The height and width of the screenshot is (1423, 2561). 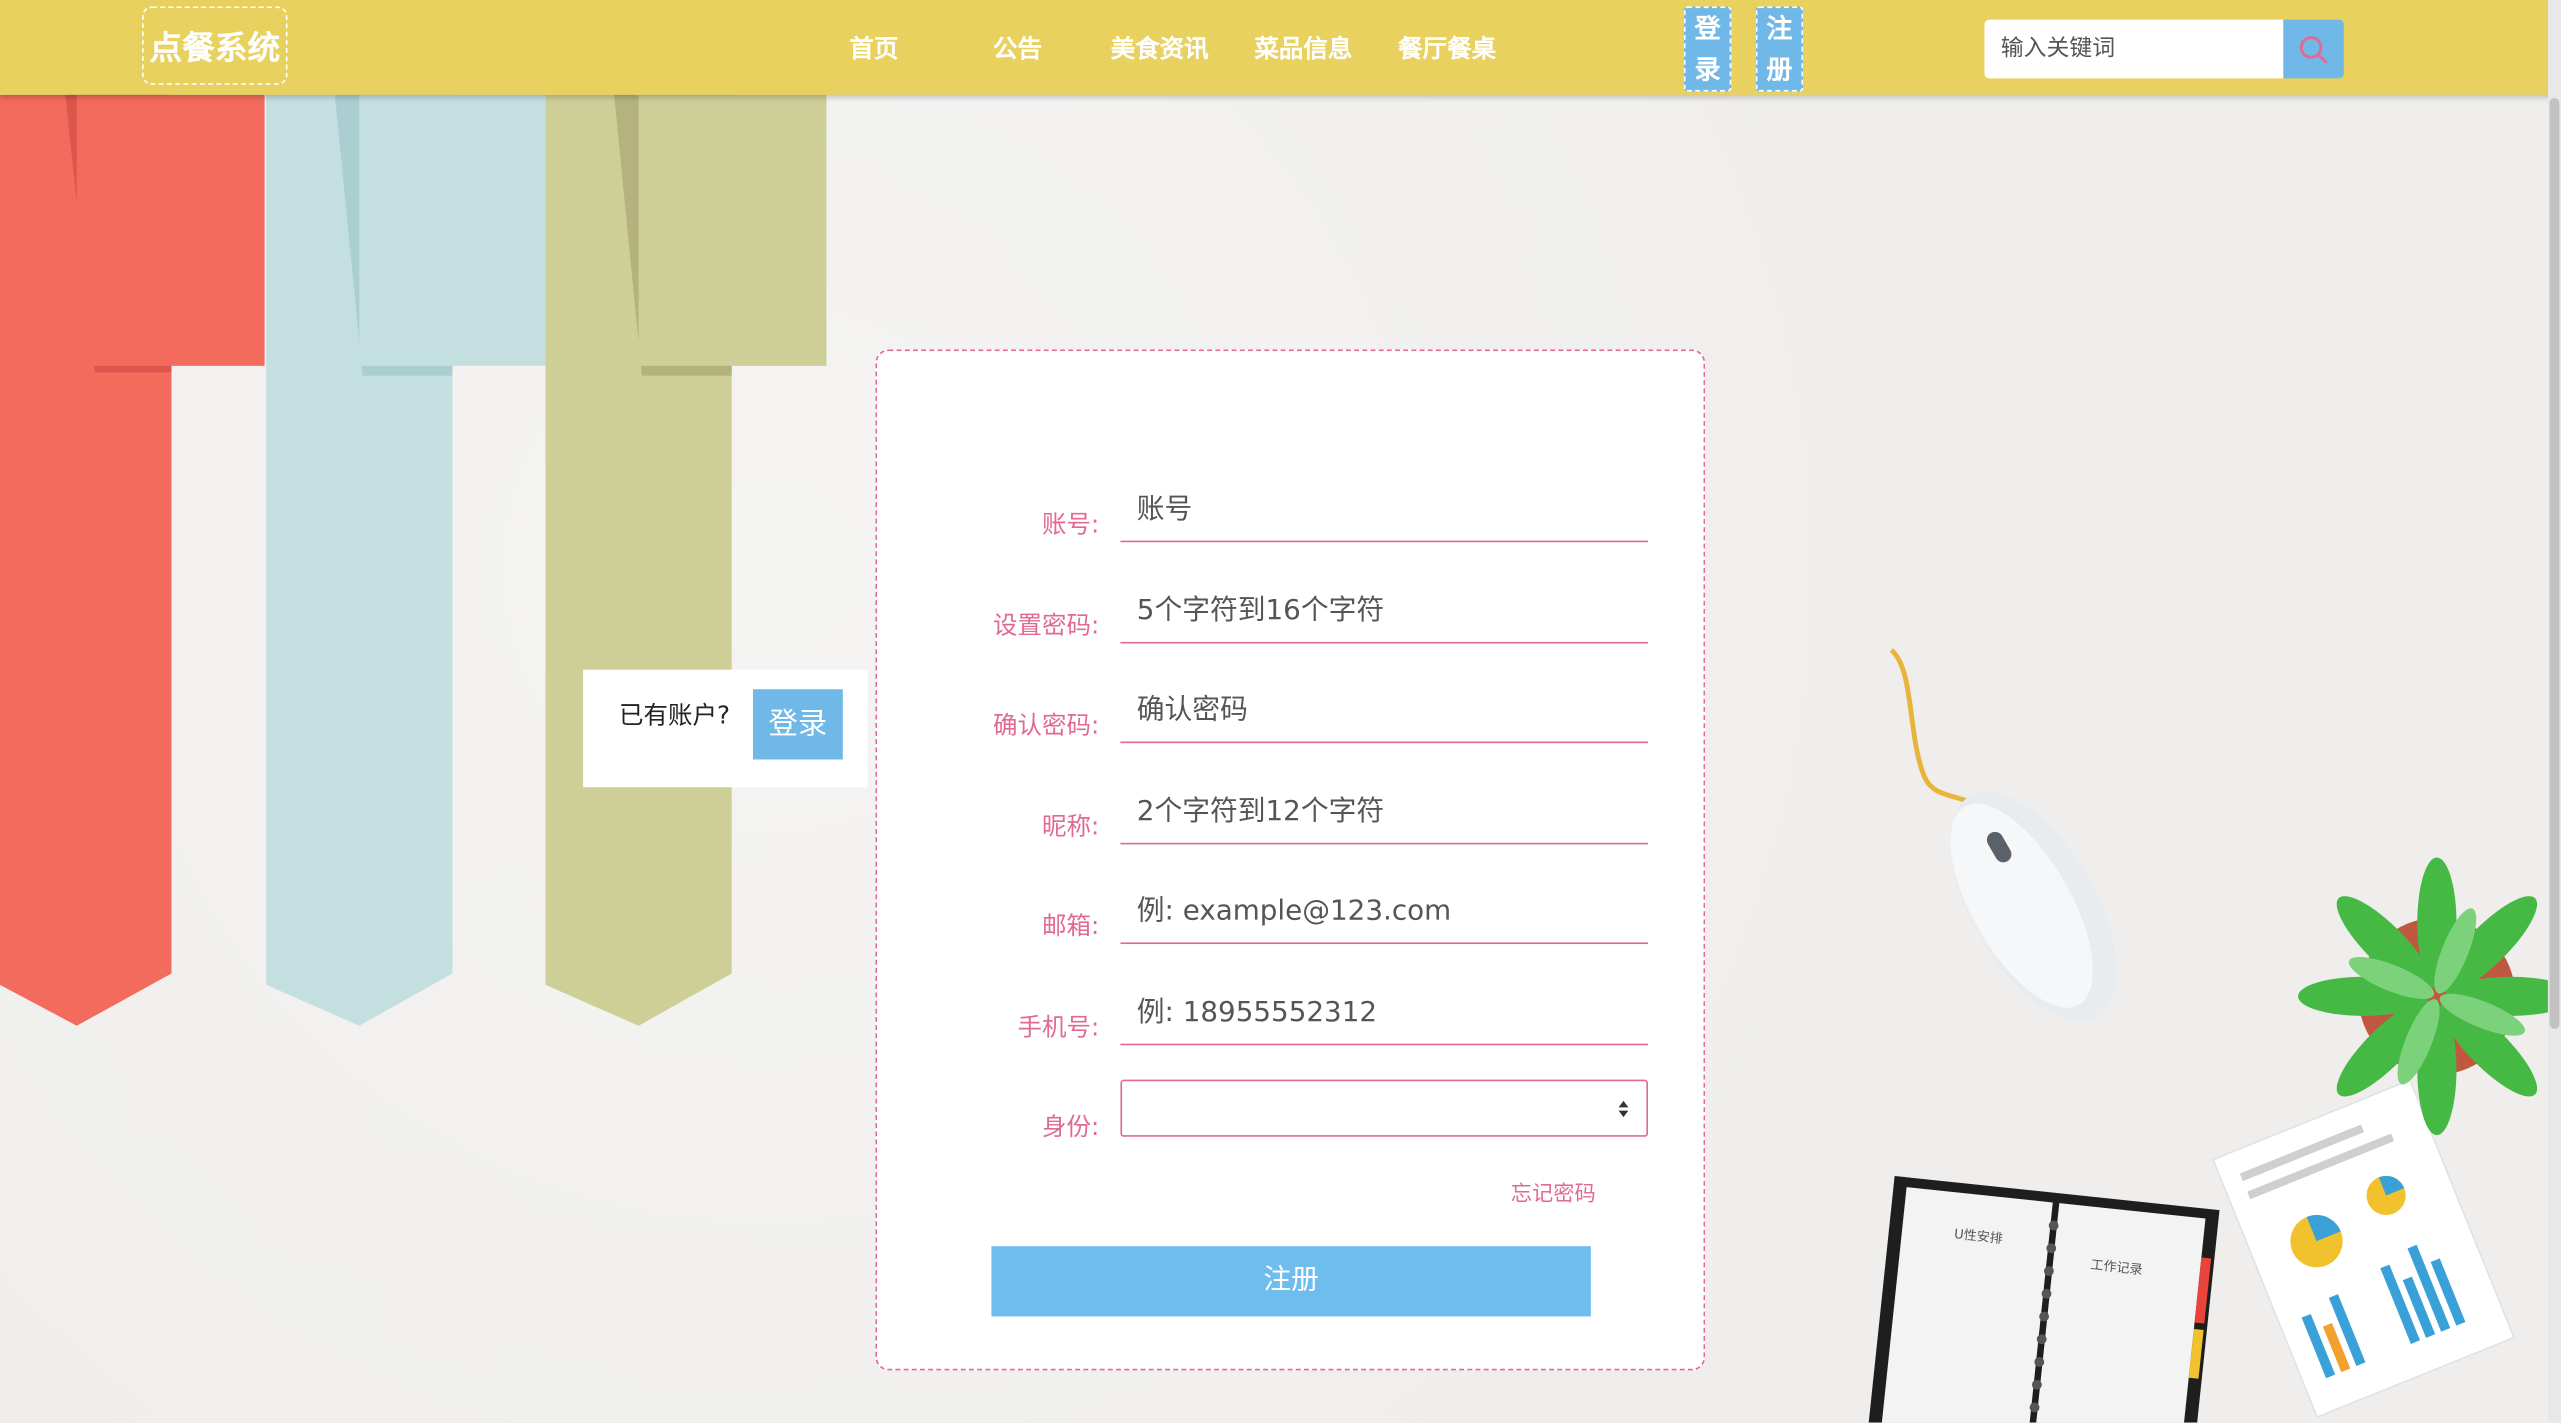 What do you see at coordinates (1070, 926) in the screenshot?
I see `email-label: 邮箱:` at bounding box center [1070, 926].